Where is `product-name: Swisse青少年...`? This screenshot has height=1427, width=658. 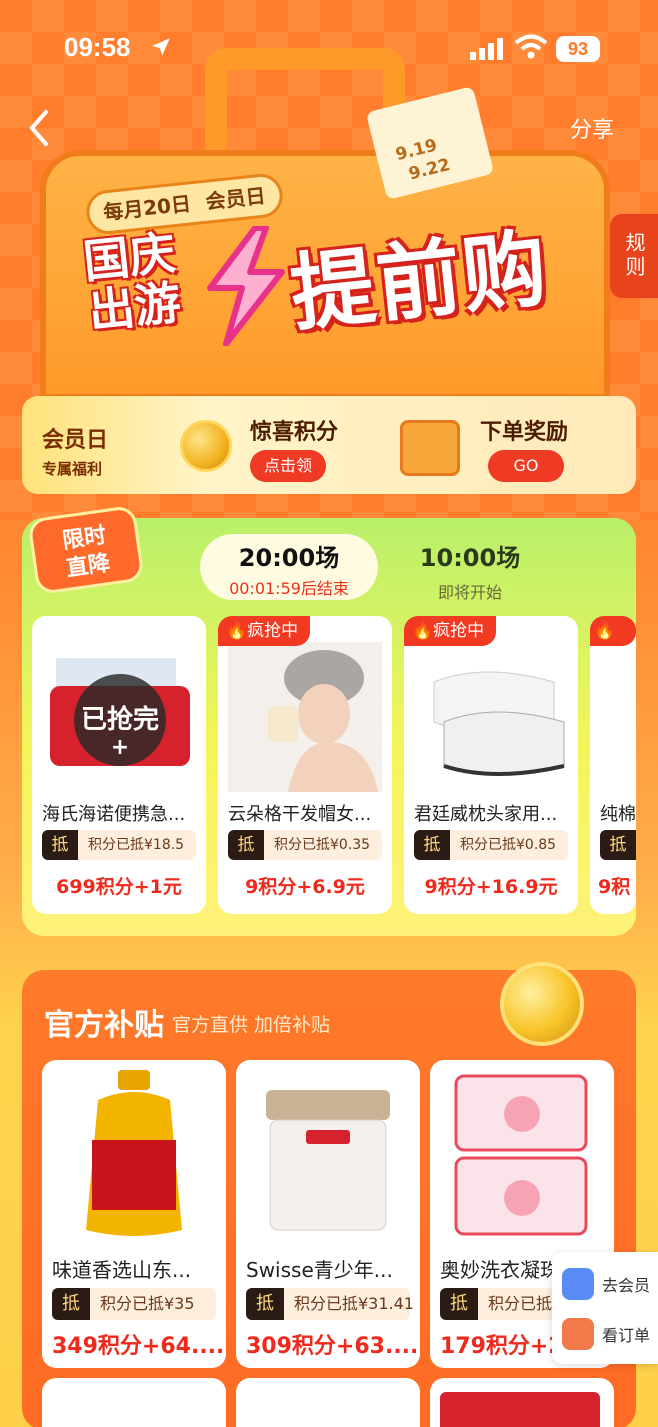
product-name: Swisse青少年... is located at coordinates (319, 1270).